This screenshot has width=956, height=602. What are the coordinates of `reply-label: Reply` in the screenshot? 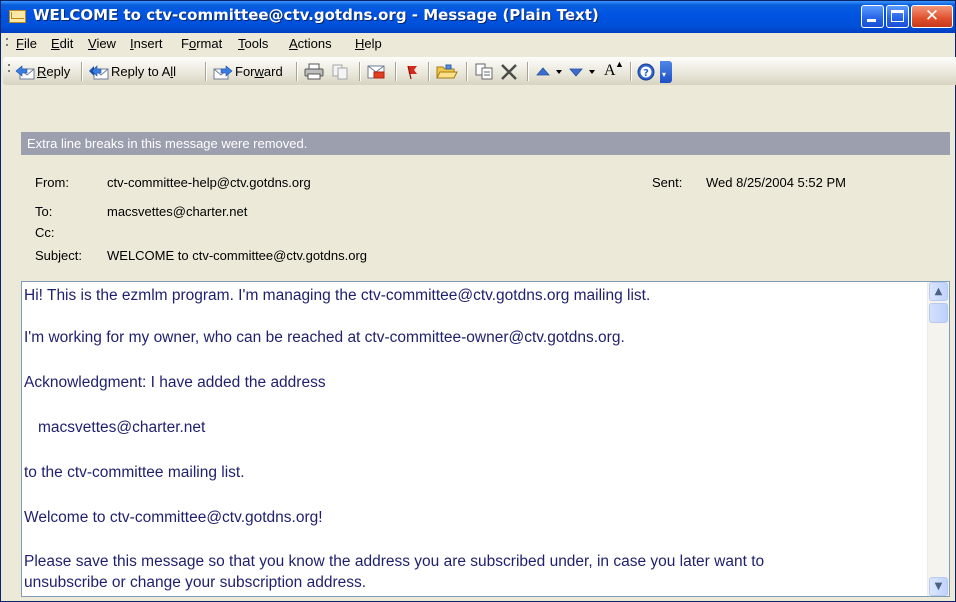 It's located at (54, 71).